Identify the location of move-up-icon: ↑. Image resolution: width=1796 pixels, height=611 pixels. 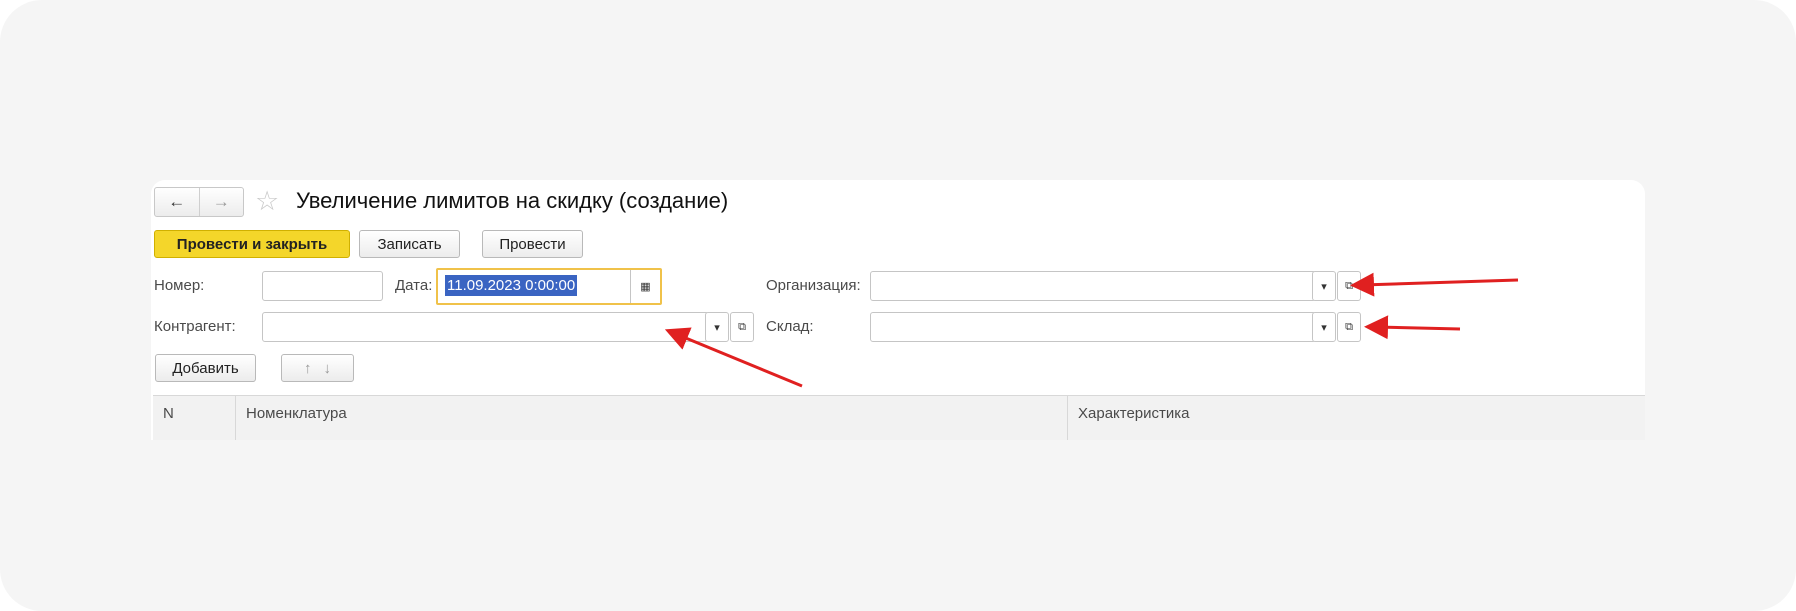
(308, 368).